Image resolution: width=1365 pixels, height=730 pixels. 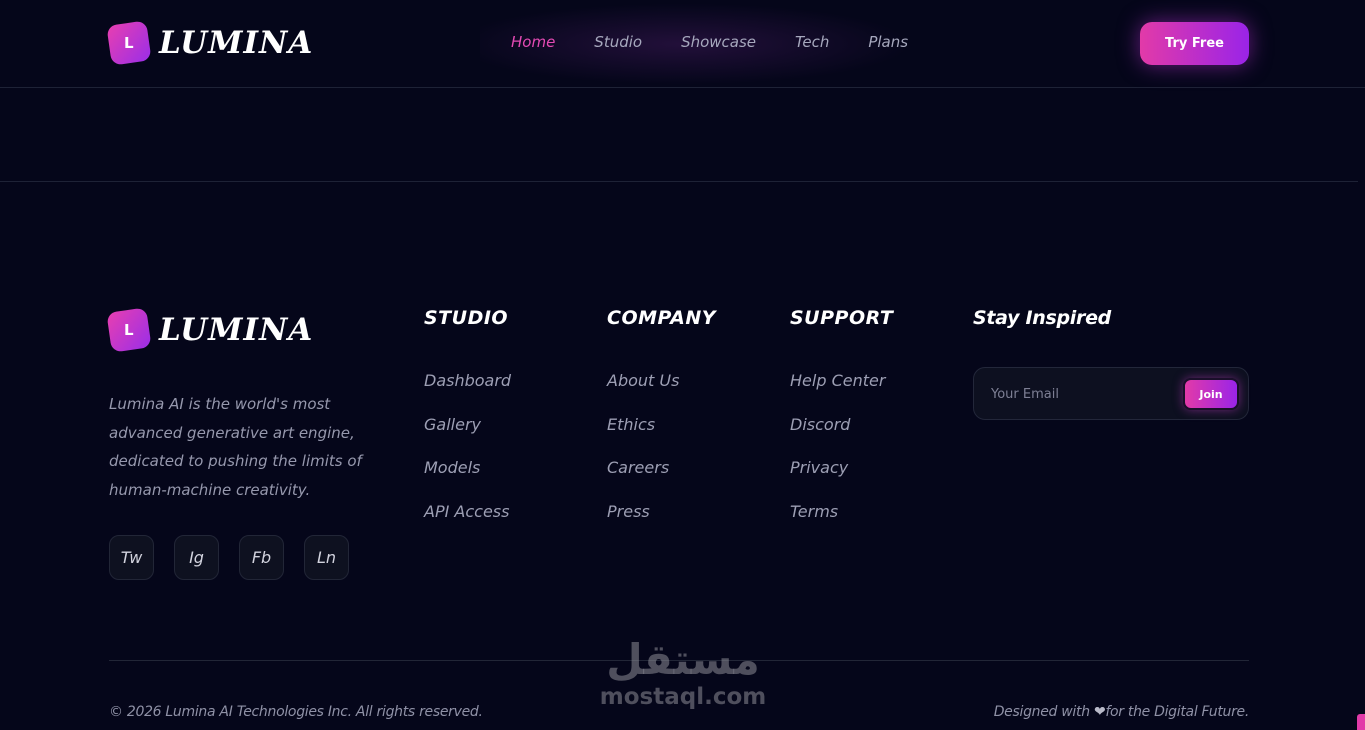 I want to click on column-links: Help Center Discord Privacy Terms, so click(x=841, y=458).